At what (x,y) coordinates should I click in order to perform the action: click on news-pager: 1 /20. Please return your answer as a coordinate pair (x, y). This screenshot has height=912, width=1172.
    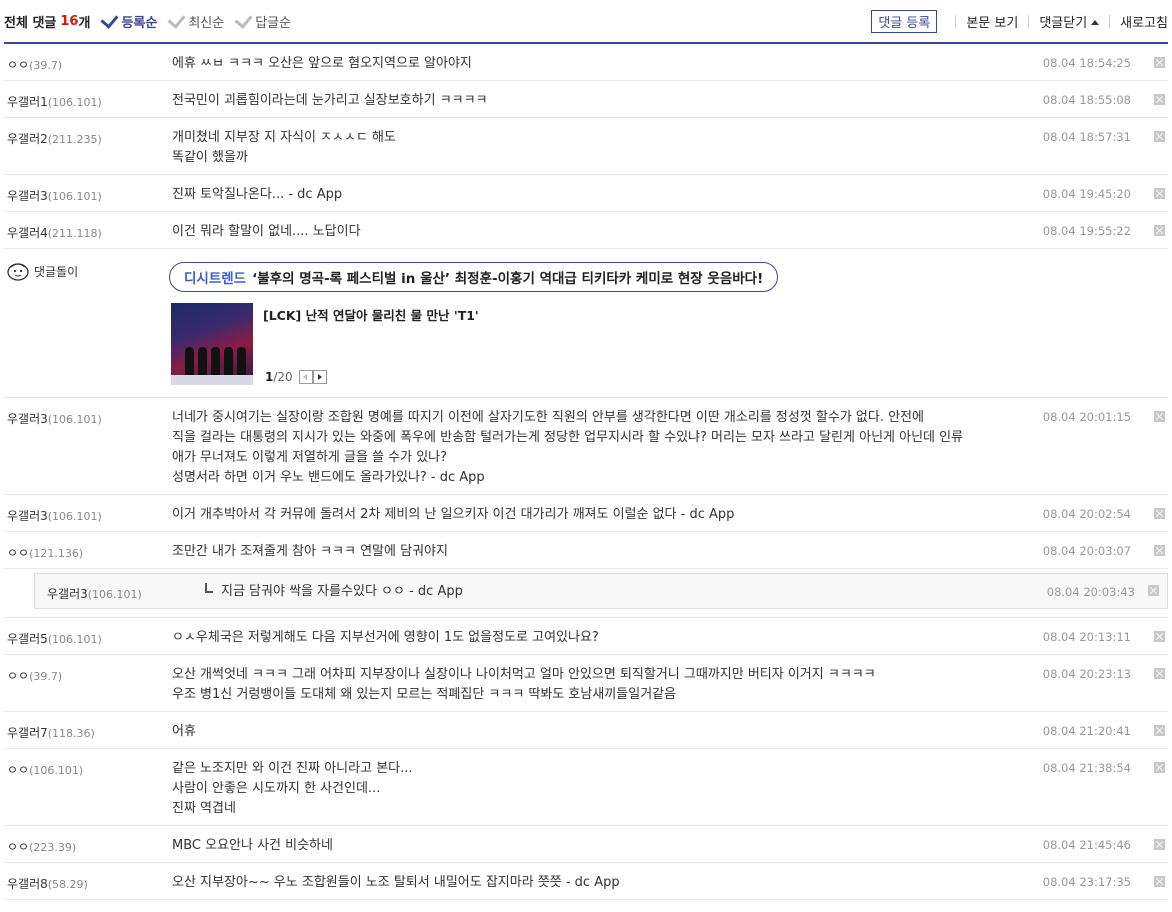
    Looking at the image, I should click on (296, 377).